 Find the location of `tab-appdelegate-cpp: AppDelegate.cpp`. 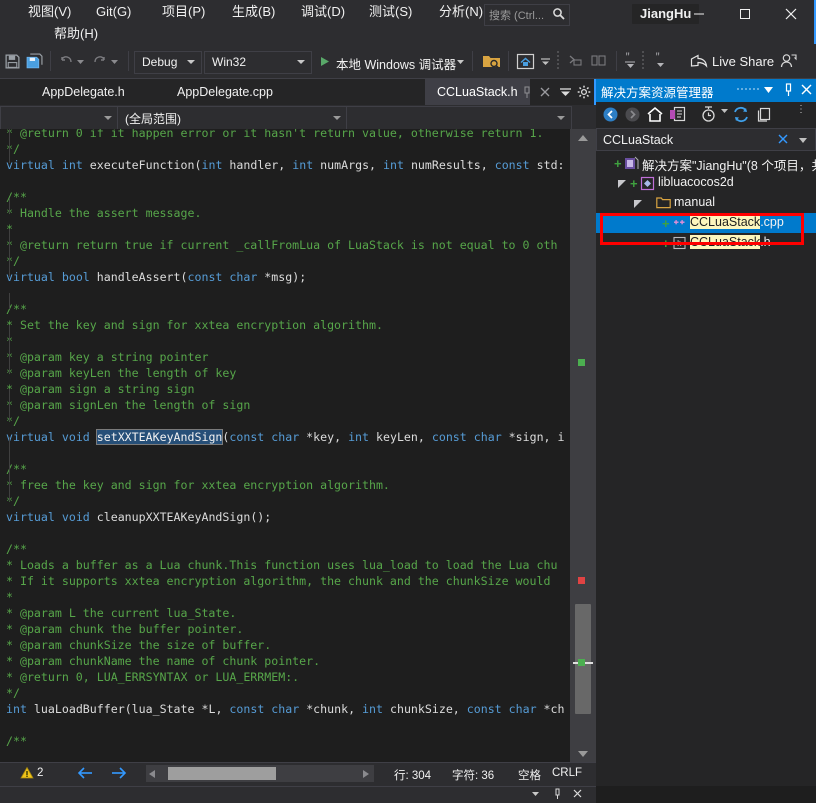

tab-appdelegate-cpp: AppDelegate.cpp is located at coordinates (225, 92).